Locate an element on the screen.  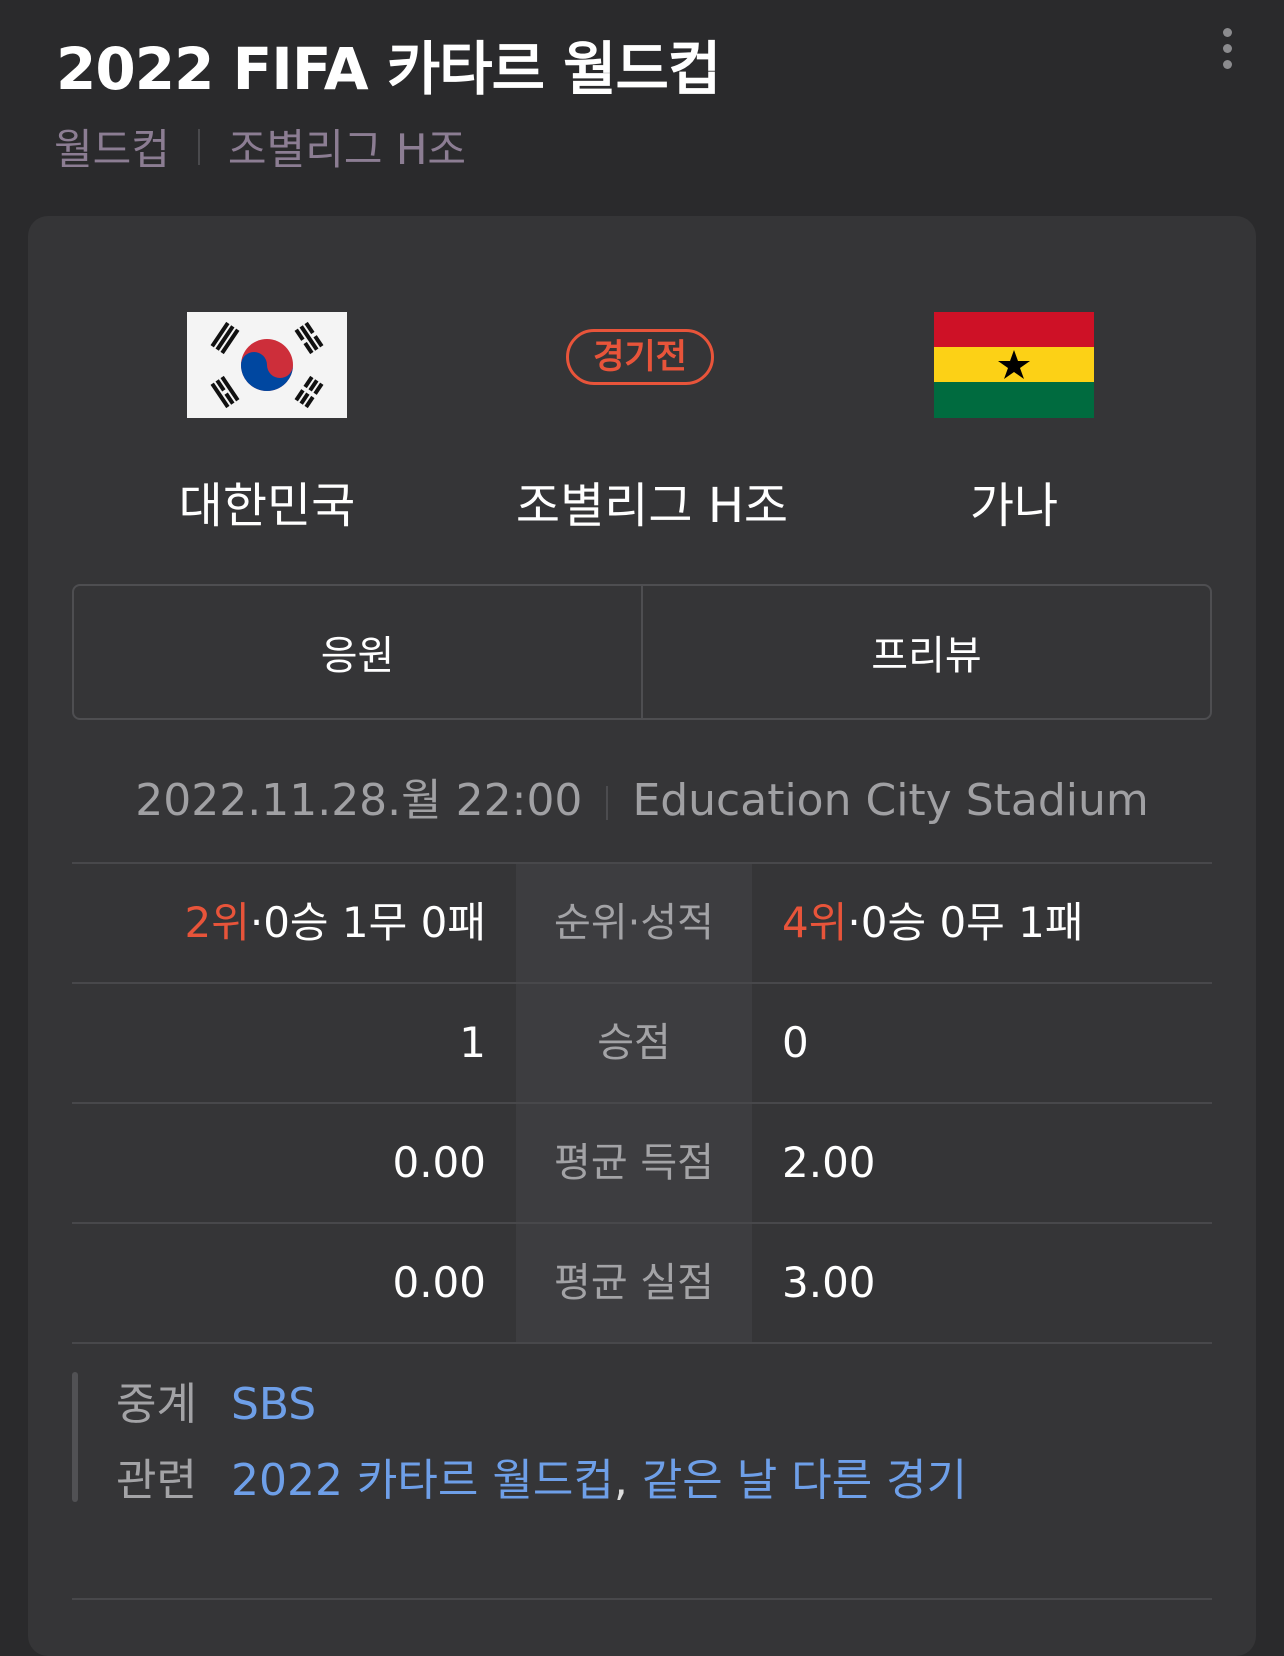
away-team-name: 가나 is located at coordinates (1014, 501).